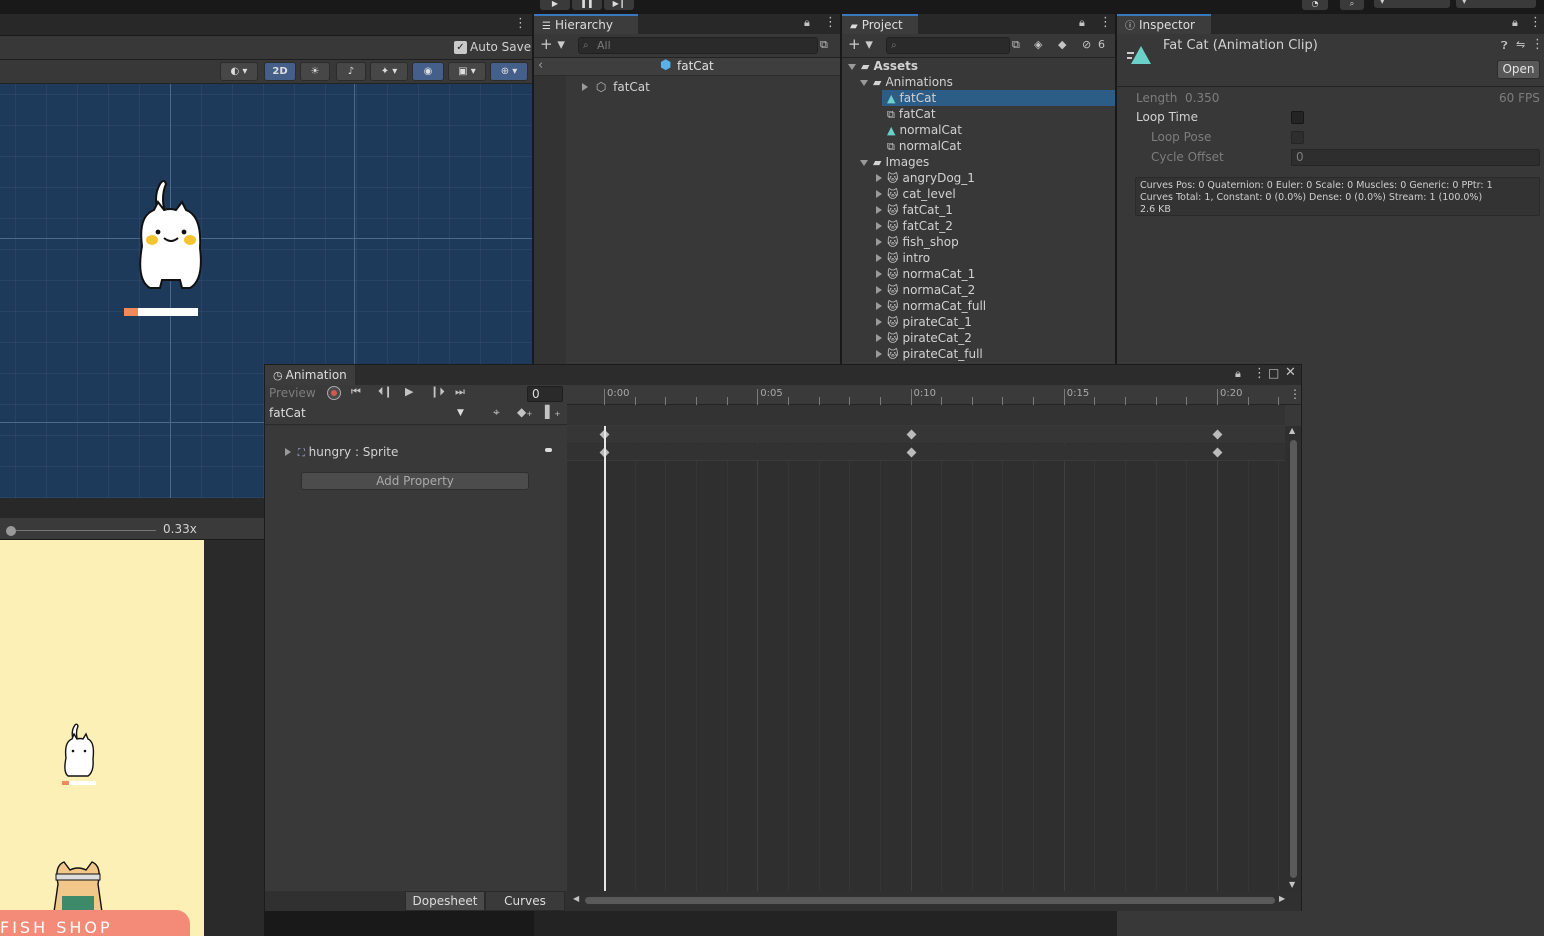 The image size is (1544, 936). What do you see at coordinates (1292, 430) in the screenshot?
I see `scroll-up-icon: ▲` at bounding box center [1292, 430].